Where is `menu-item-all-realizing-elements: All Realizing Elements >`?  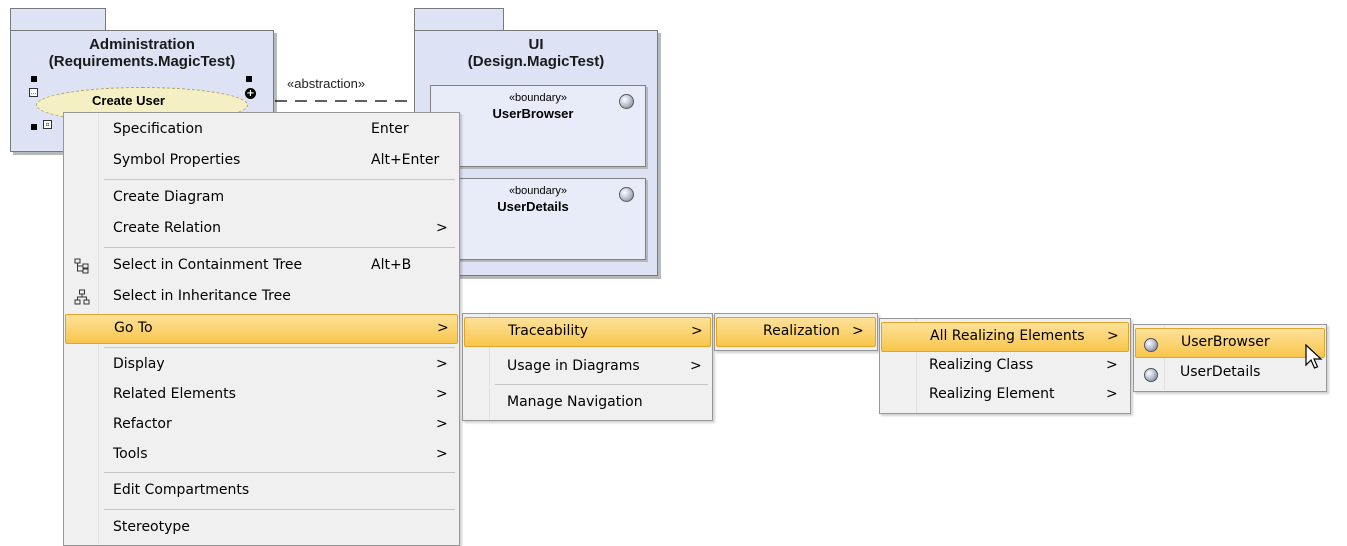
menu-item-all-realizing-elements: All Realizing Elements > is located at coordinates (1005, 337).